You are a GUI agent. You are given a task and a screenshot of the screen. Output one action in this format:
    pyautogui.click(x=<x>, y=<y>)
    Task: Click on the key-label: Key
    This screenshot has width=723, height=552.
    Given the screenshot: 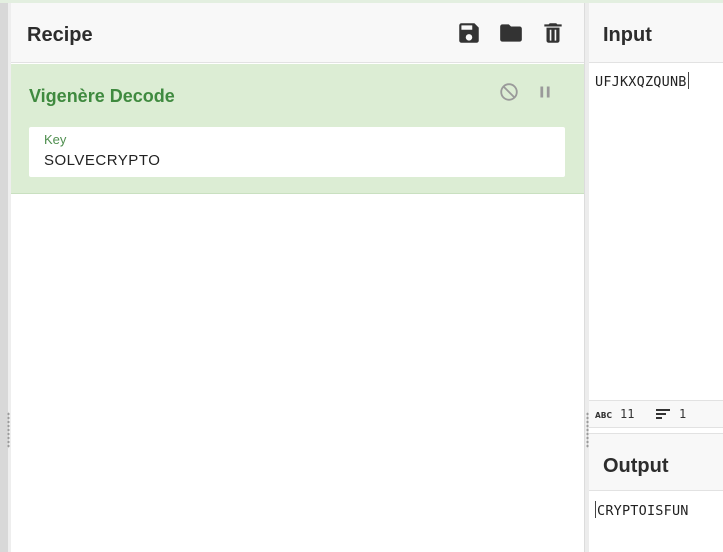 What is the action you would take?
    pyautogui.click(x=55, y=139)
    